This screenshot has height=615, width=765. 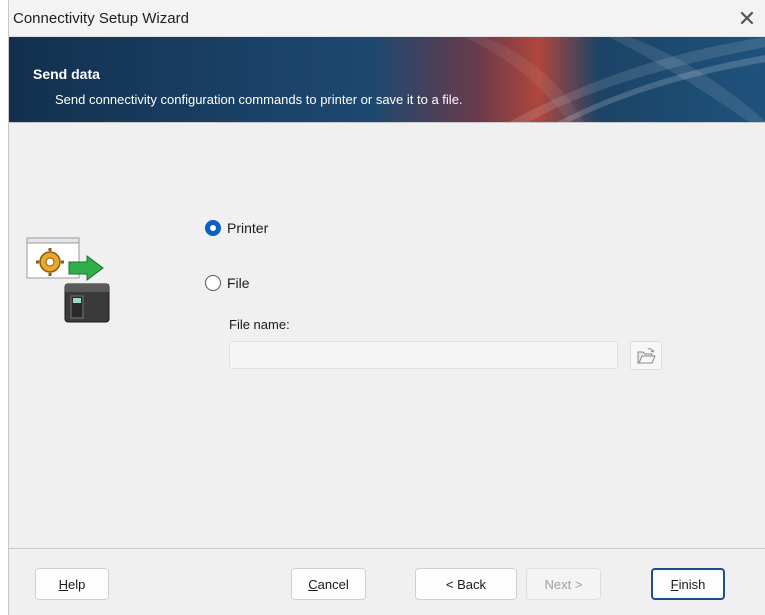 I want to click on printer-radio-label: Printer, so click(x=248, y=228).